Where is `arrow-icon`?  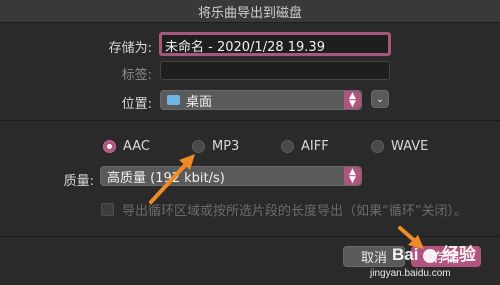 arrow-icon is located at coordinates (172, 179).